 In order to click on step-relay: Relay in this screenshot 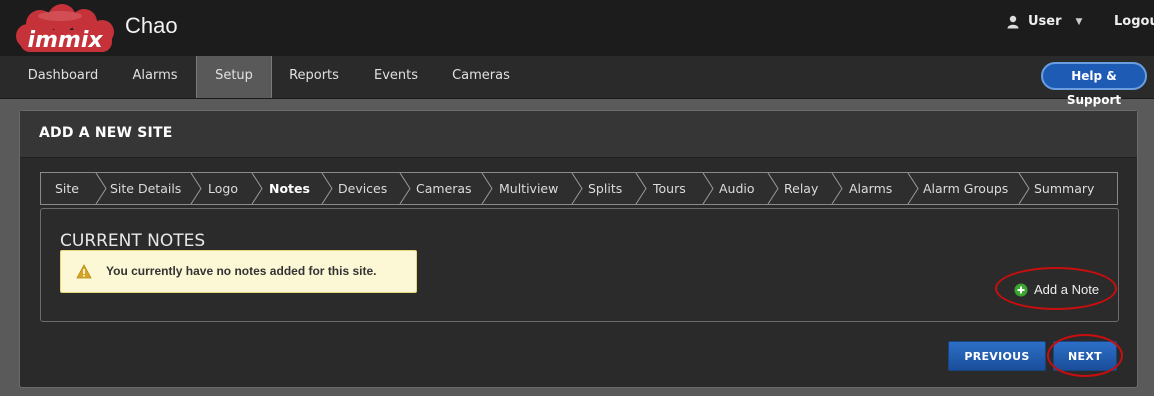, I will do `click(801, 188)`.